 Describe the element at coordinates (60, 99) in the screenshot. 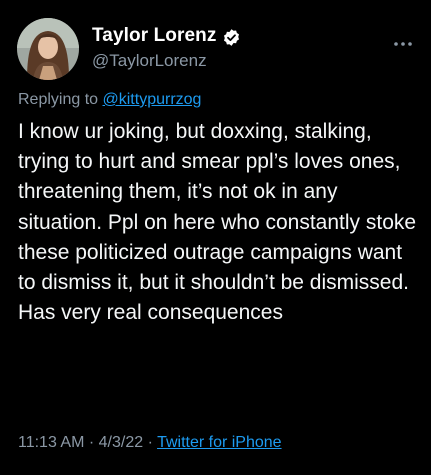

I see `replying-prefix: Replying to` at that location.